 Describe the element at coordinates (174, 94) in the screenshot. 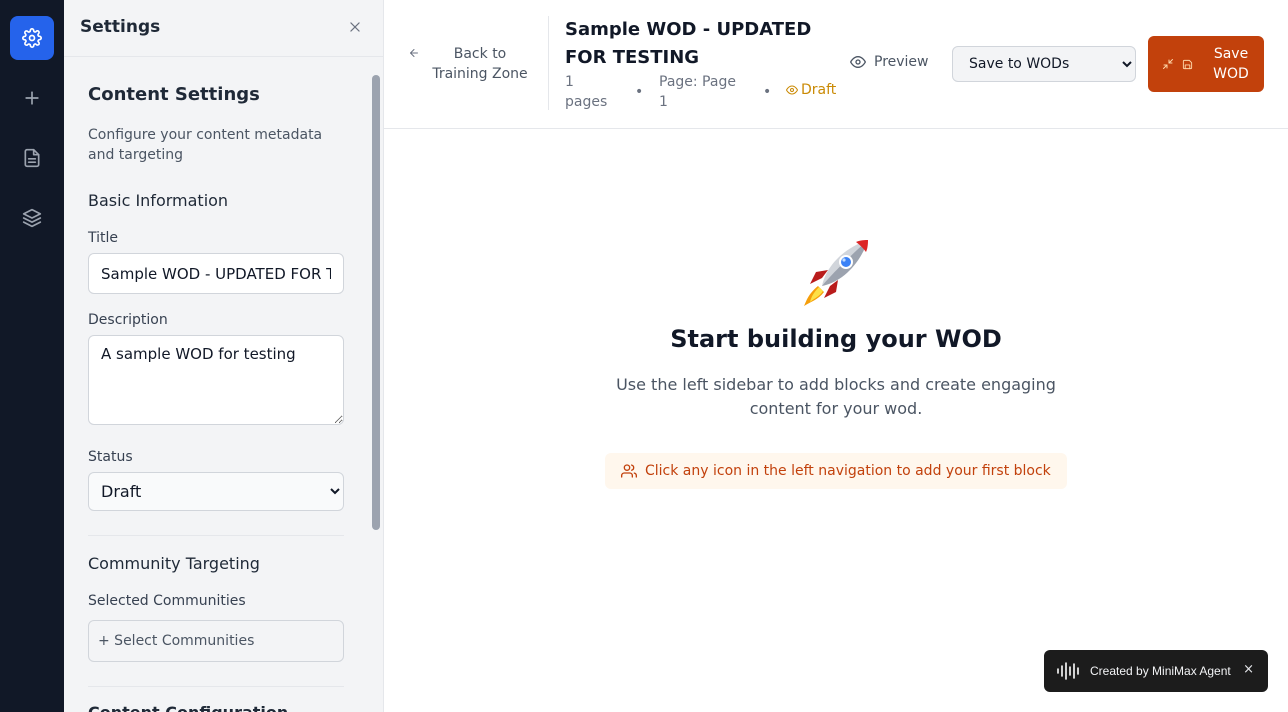

I see `content-settings-heading: Content Settings` at that location.